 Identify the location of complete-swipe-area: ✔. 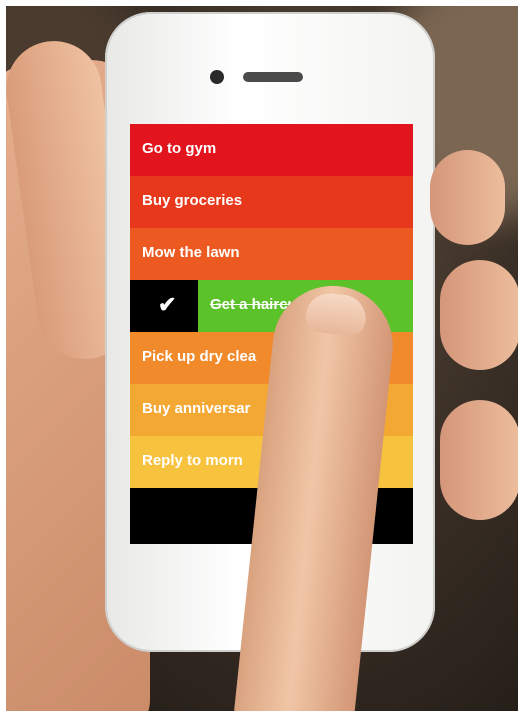
(164, 306).